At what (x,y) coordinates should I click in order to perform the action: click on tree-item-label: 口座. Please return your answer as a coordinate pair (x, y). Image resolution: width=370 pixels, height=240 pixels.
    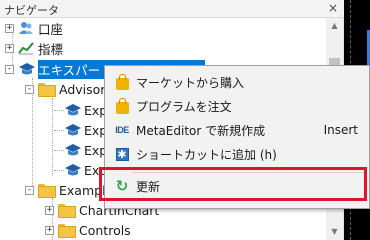
    Looking at the image, I should click on (51, 29).